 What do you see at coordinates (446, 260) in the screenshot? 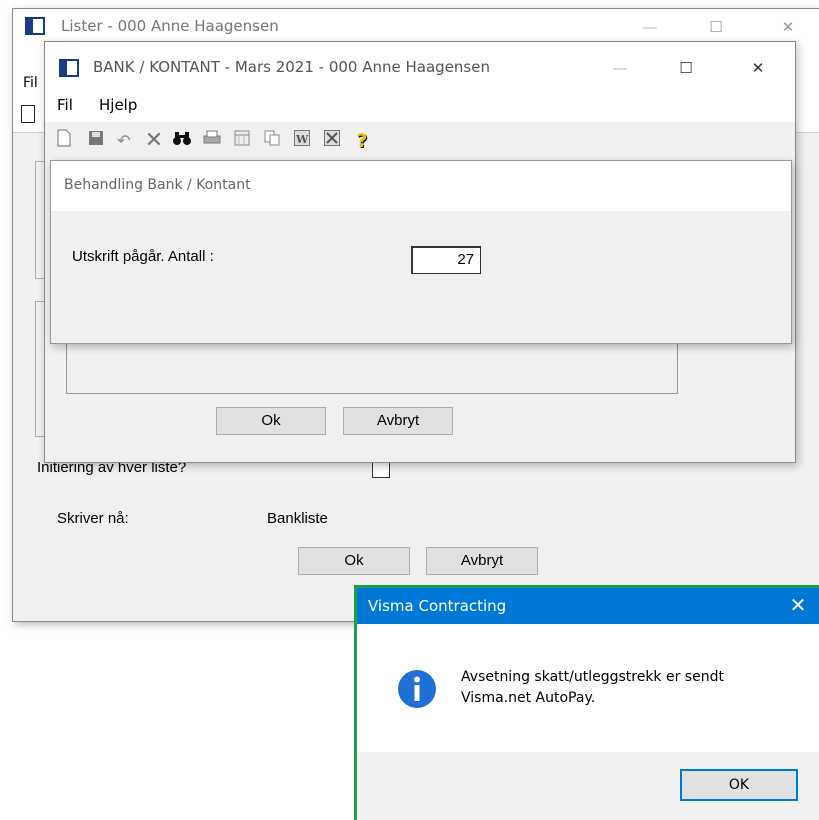
I see `progress-count-field: 27` at bounding box center [446, 260].